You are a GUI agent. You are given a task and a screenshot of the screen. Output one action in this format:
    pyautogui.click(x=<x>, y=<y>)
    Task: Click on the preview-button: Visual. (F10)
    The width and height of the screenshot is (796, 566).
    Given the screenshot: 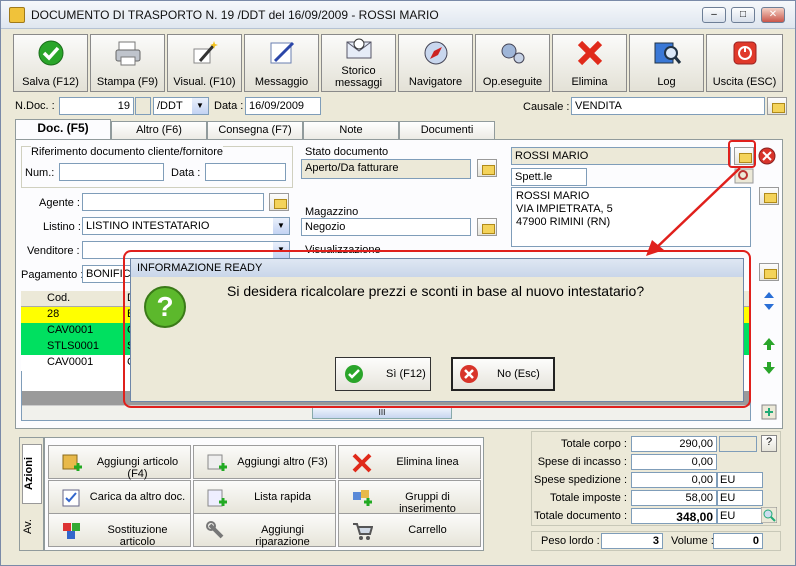 What is the action you would take?
    pyautogui.click(x=204, y=63)
    